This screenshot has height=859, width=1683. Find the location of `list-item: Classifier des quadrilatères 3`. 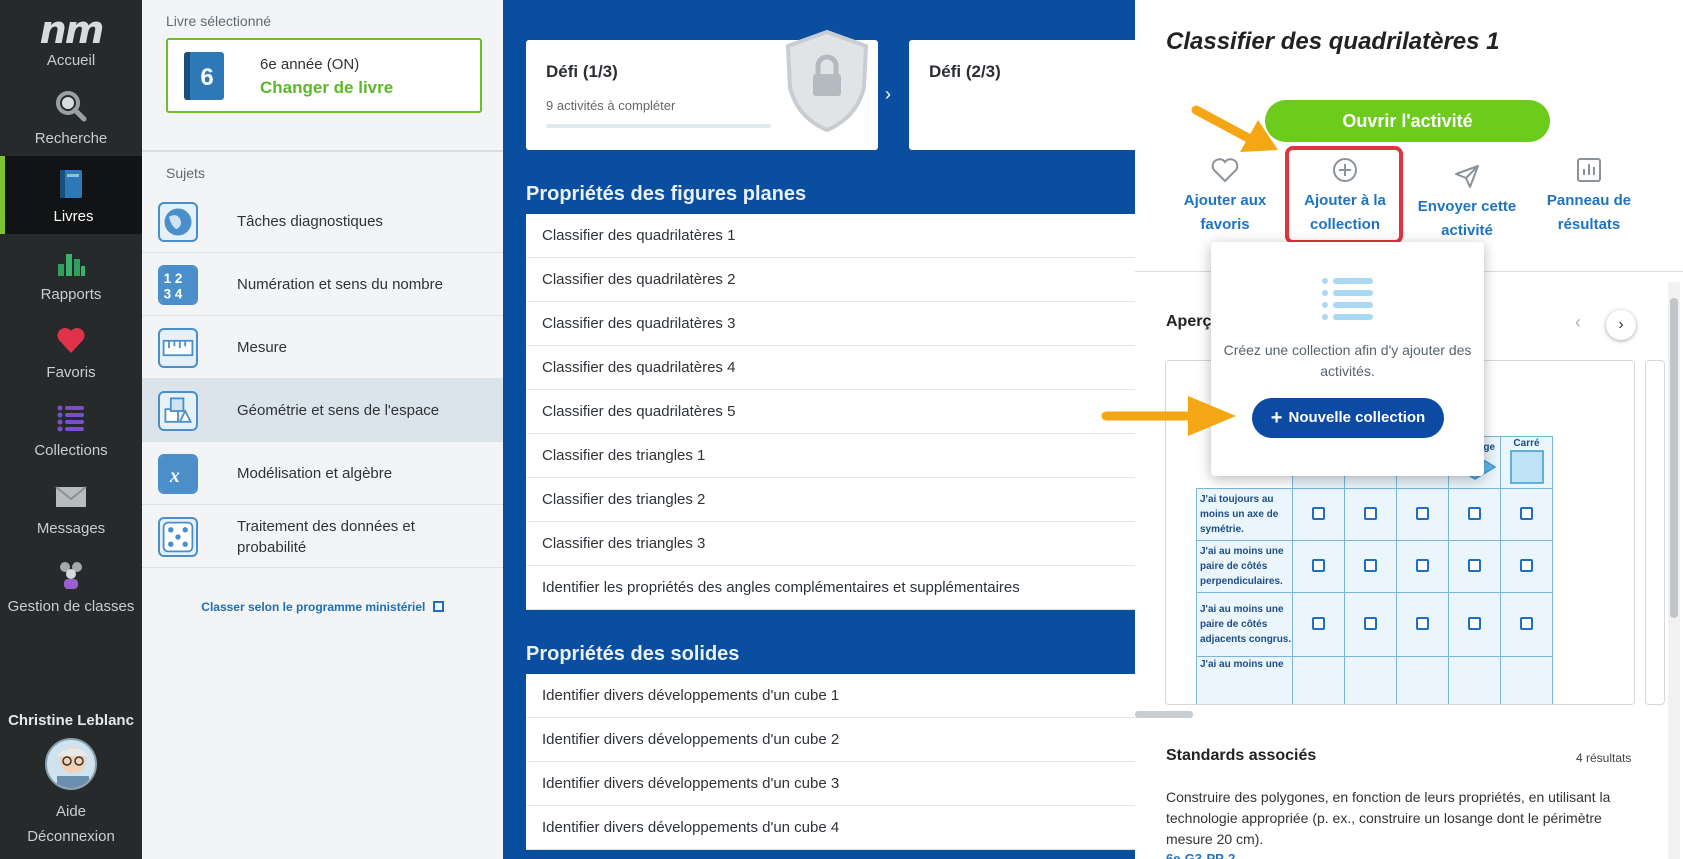

list-item: Classifier des quadrilatères 3 is located at coordinates (830, 324).